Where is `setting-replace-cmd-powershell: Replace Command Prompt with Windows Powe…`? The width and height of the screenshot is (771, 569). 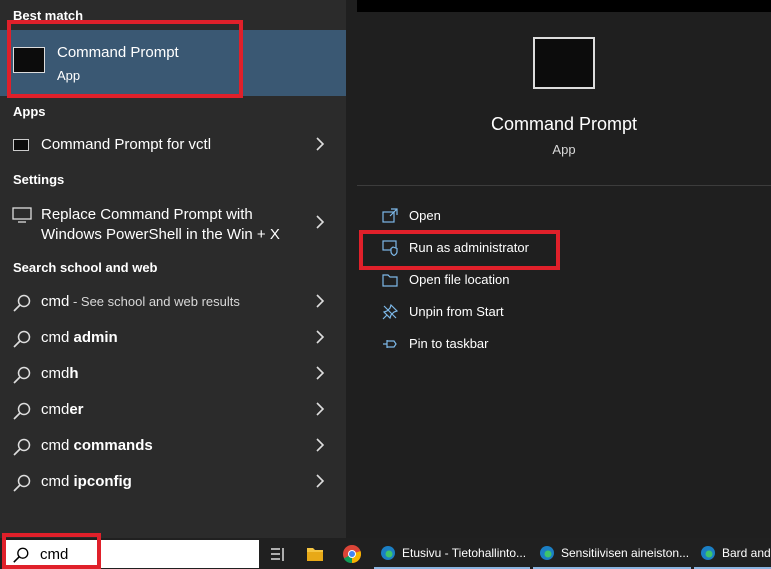
setting-replace-cmd-powershell: Replace Command Prompt with Windows Powe… is located at coordinates (173, 222).